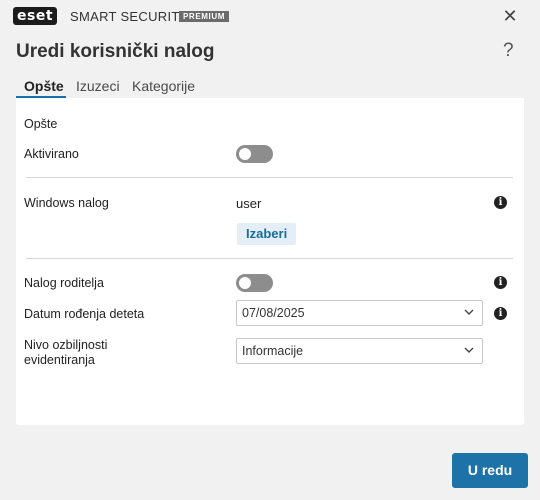 This screenshot has width=540, height=500. Describe the element at coordinates (66, 203) in the screenshot. I see `windows-account-label: Windows nalog` at that location.